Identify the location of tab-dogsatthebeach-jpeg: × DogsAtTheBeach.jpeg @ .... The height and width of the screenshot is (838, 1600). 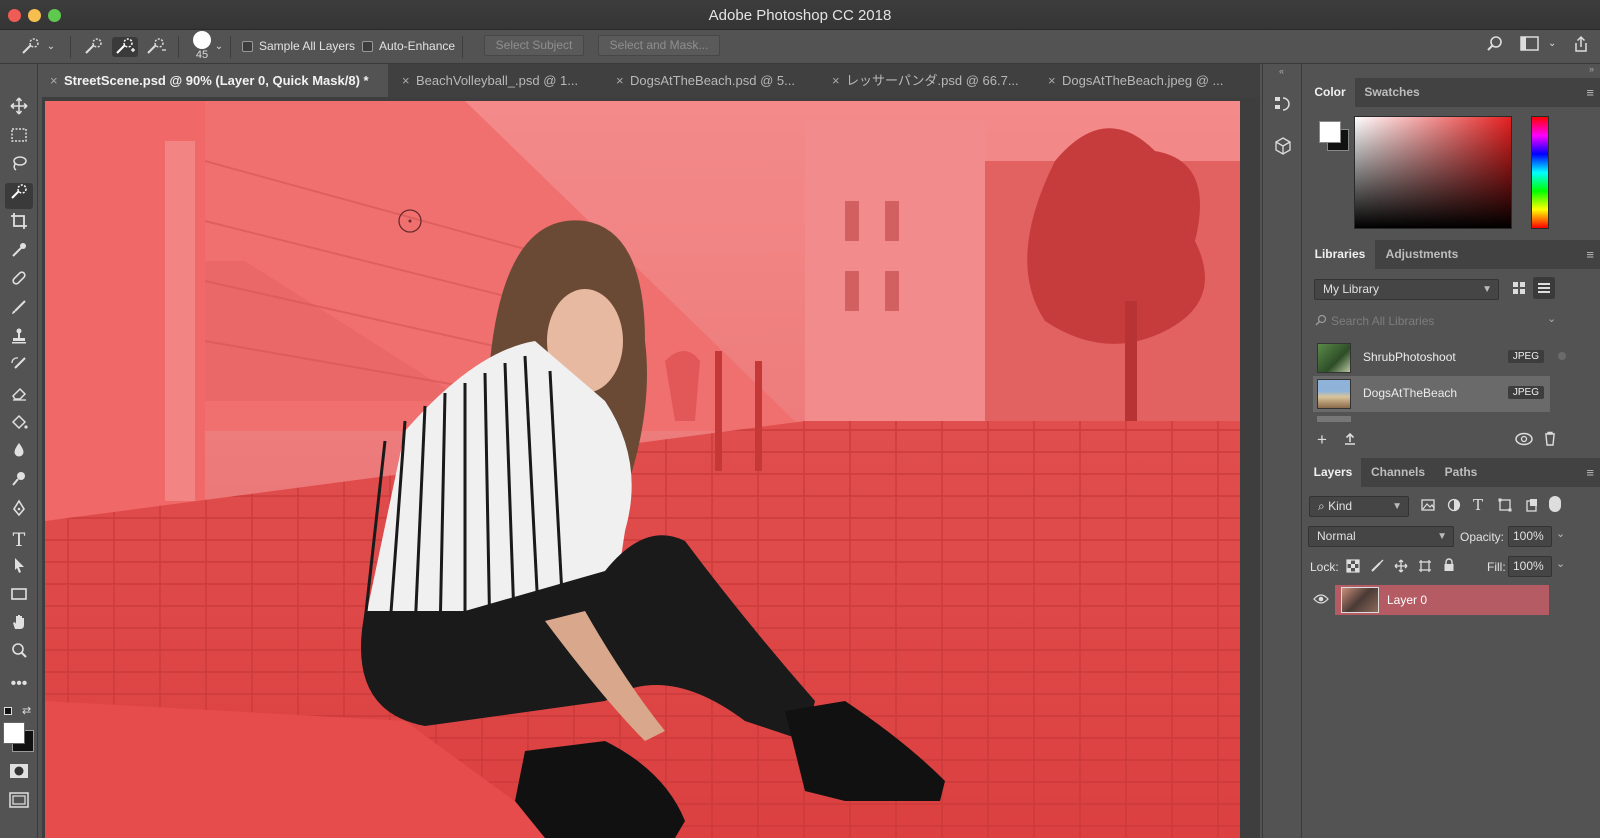
(1143, 80).